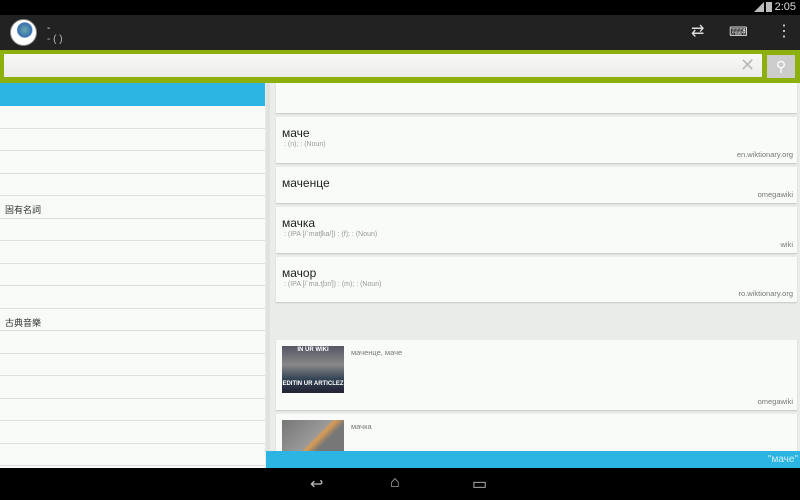 The width and height of the screenshot is (800, 500). Describe the element at coordinates (787, 244) in the screenshot. I see `result-source: wiki` at that location.